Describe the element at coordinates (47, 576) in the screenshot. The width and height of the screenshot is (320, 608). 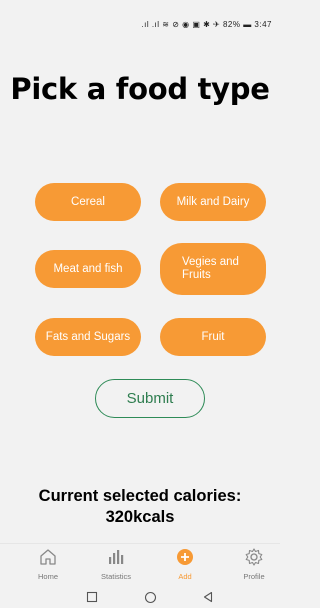
I see `nav-label-home: Home` at that location.